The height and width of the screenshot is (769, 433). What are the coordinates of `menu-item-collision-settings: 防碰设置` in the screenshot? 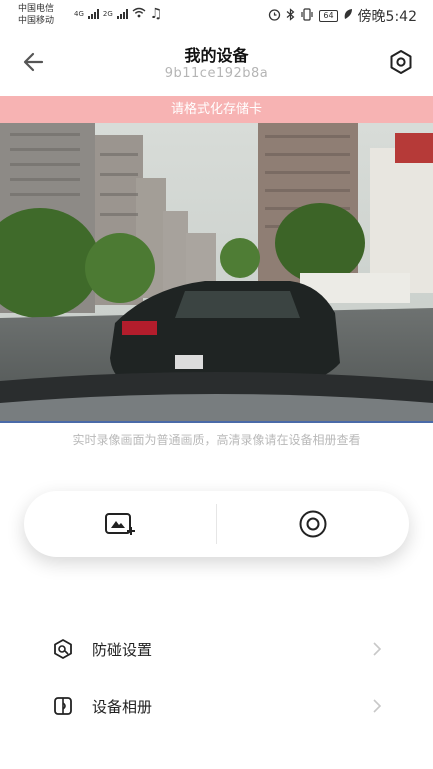 It's located at (216, 650).